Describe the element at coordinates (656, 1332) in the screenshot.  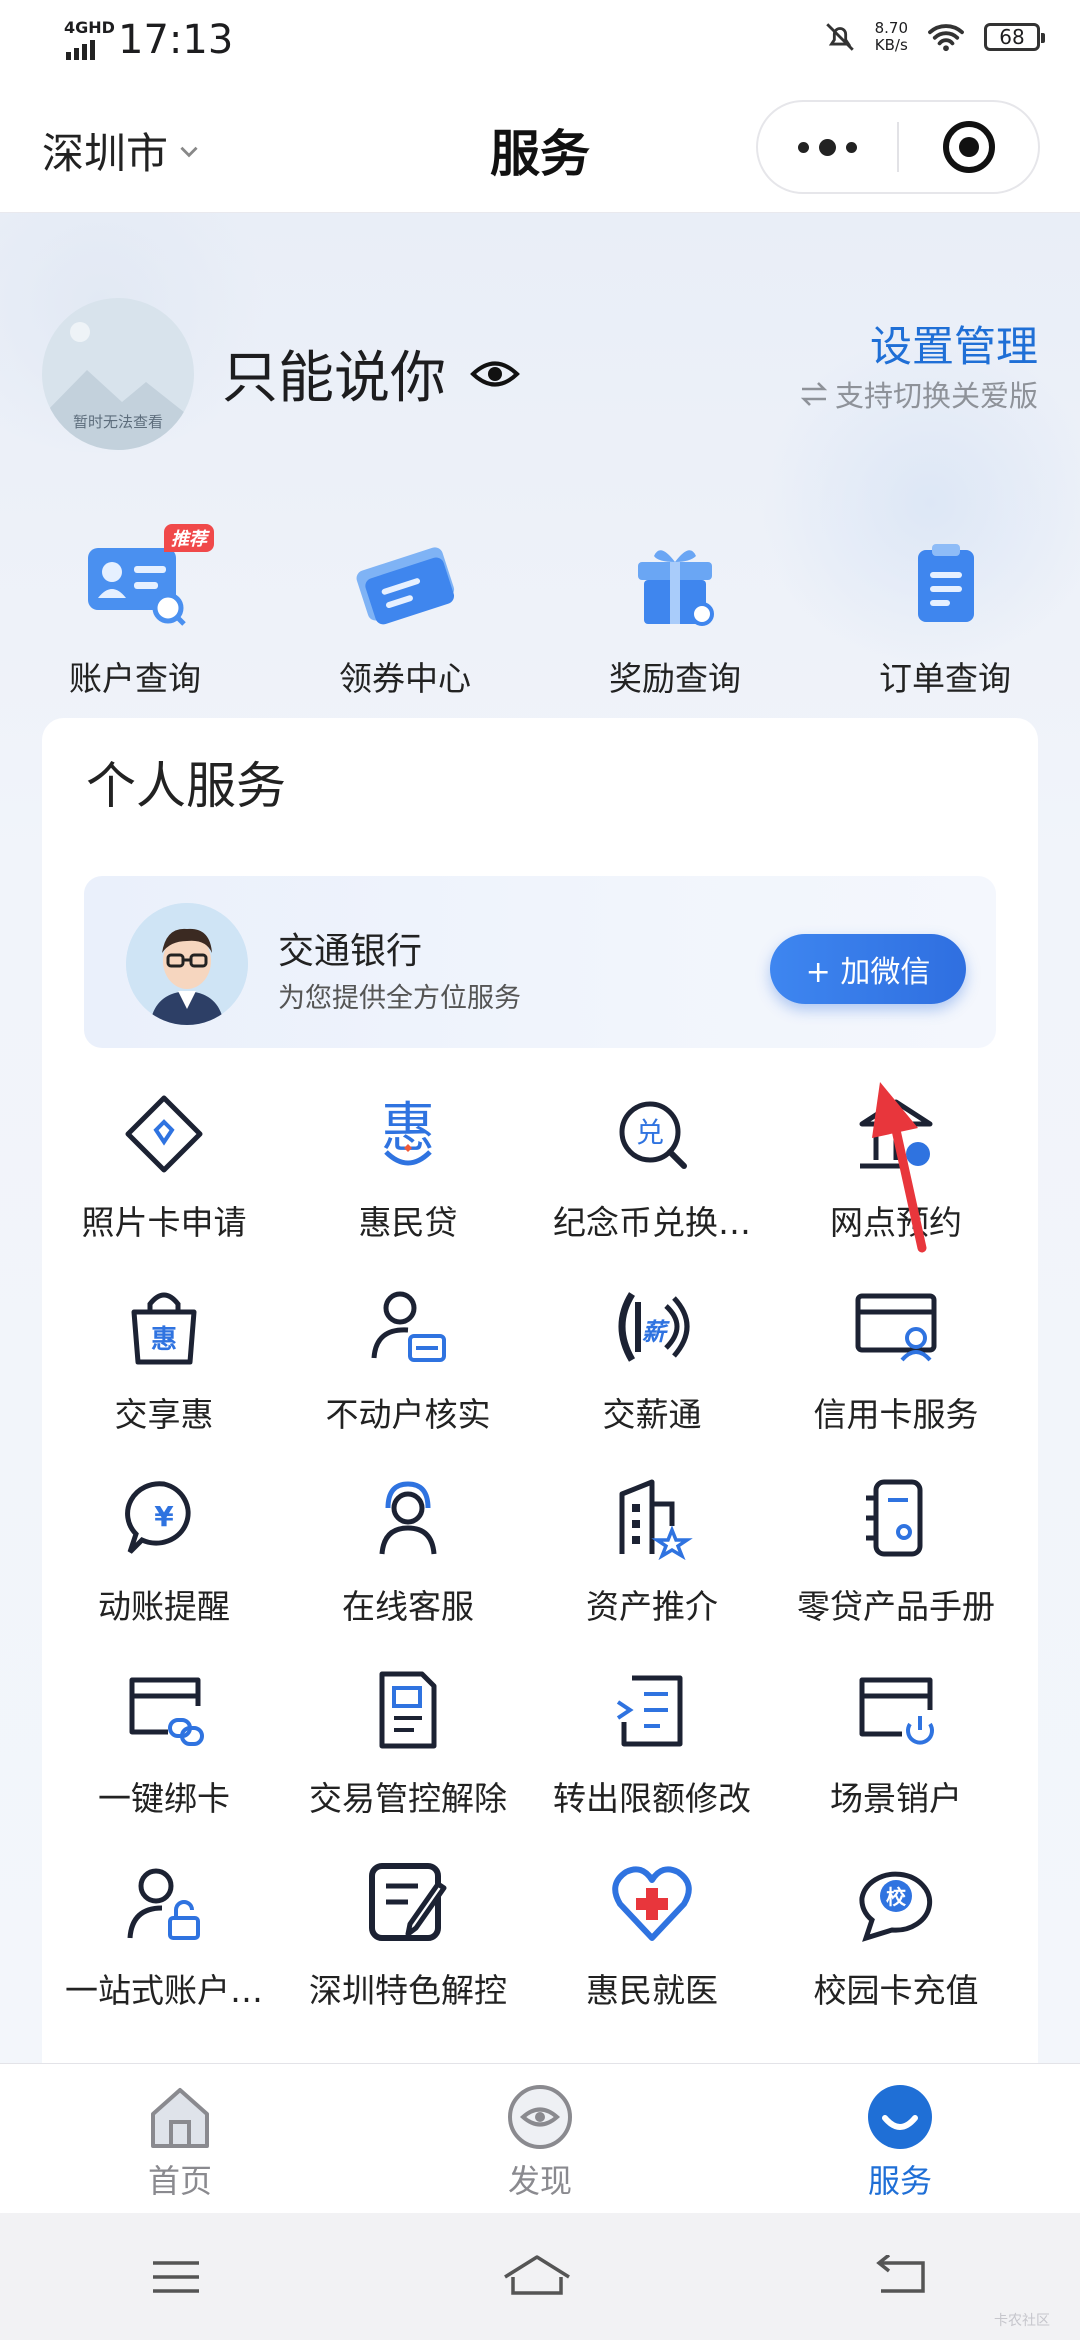
I see `svg-text: 薪` at that location.